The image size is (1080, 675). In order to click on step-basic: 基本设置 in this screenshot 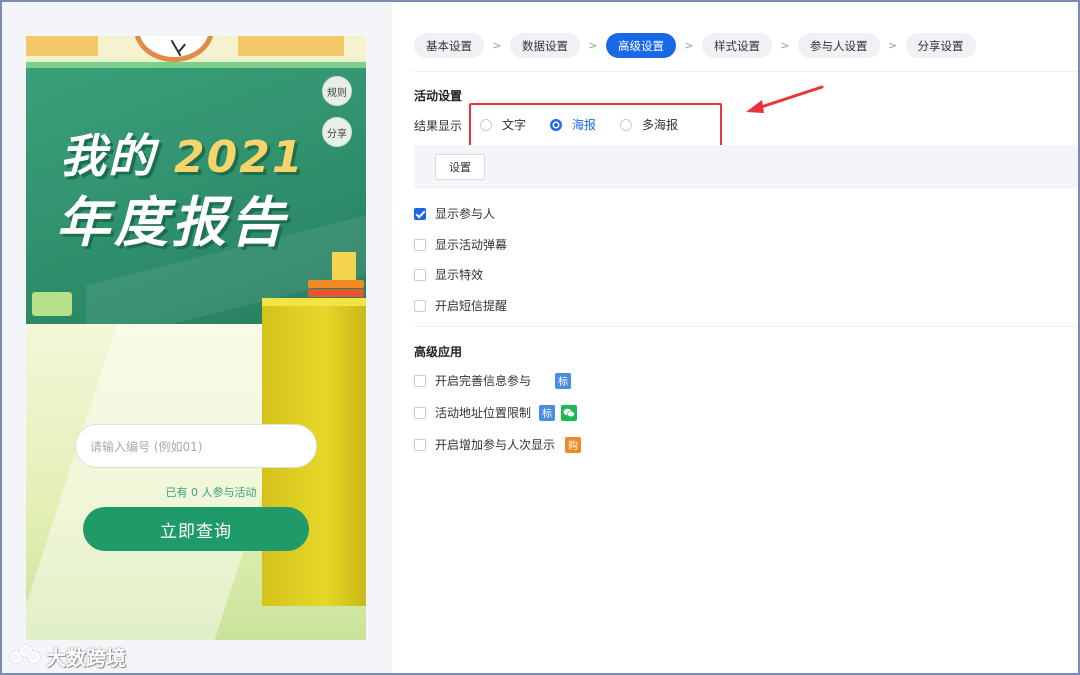, I will do `click(449, 45)`.